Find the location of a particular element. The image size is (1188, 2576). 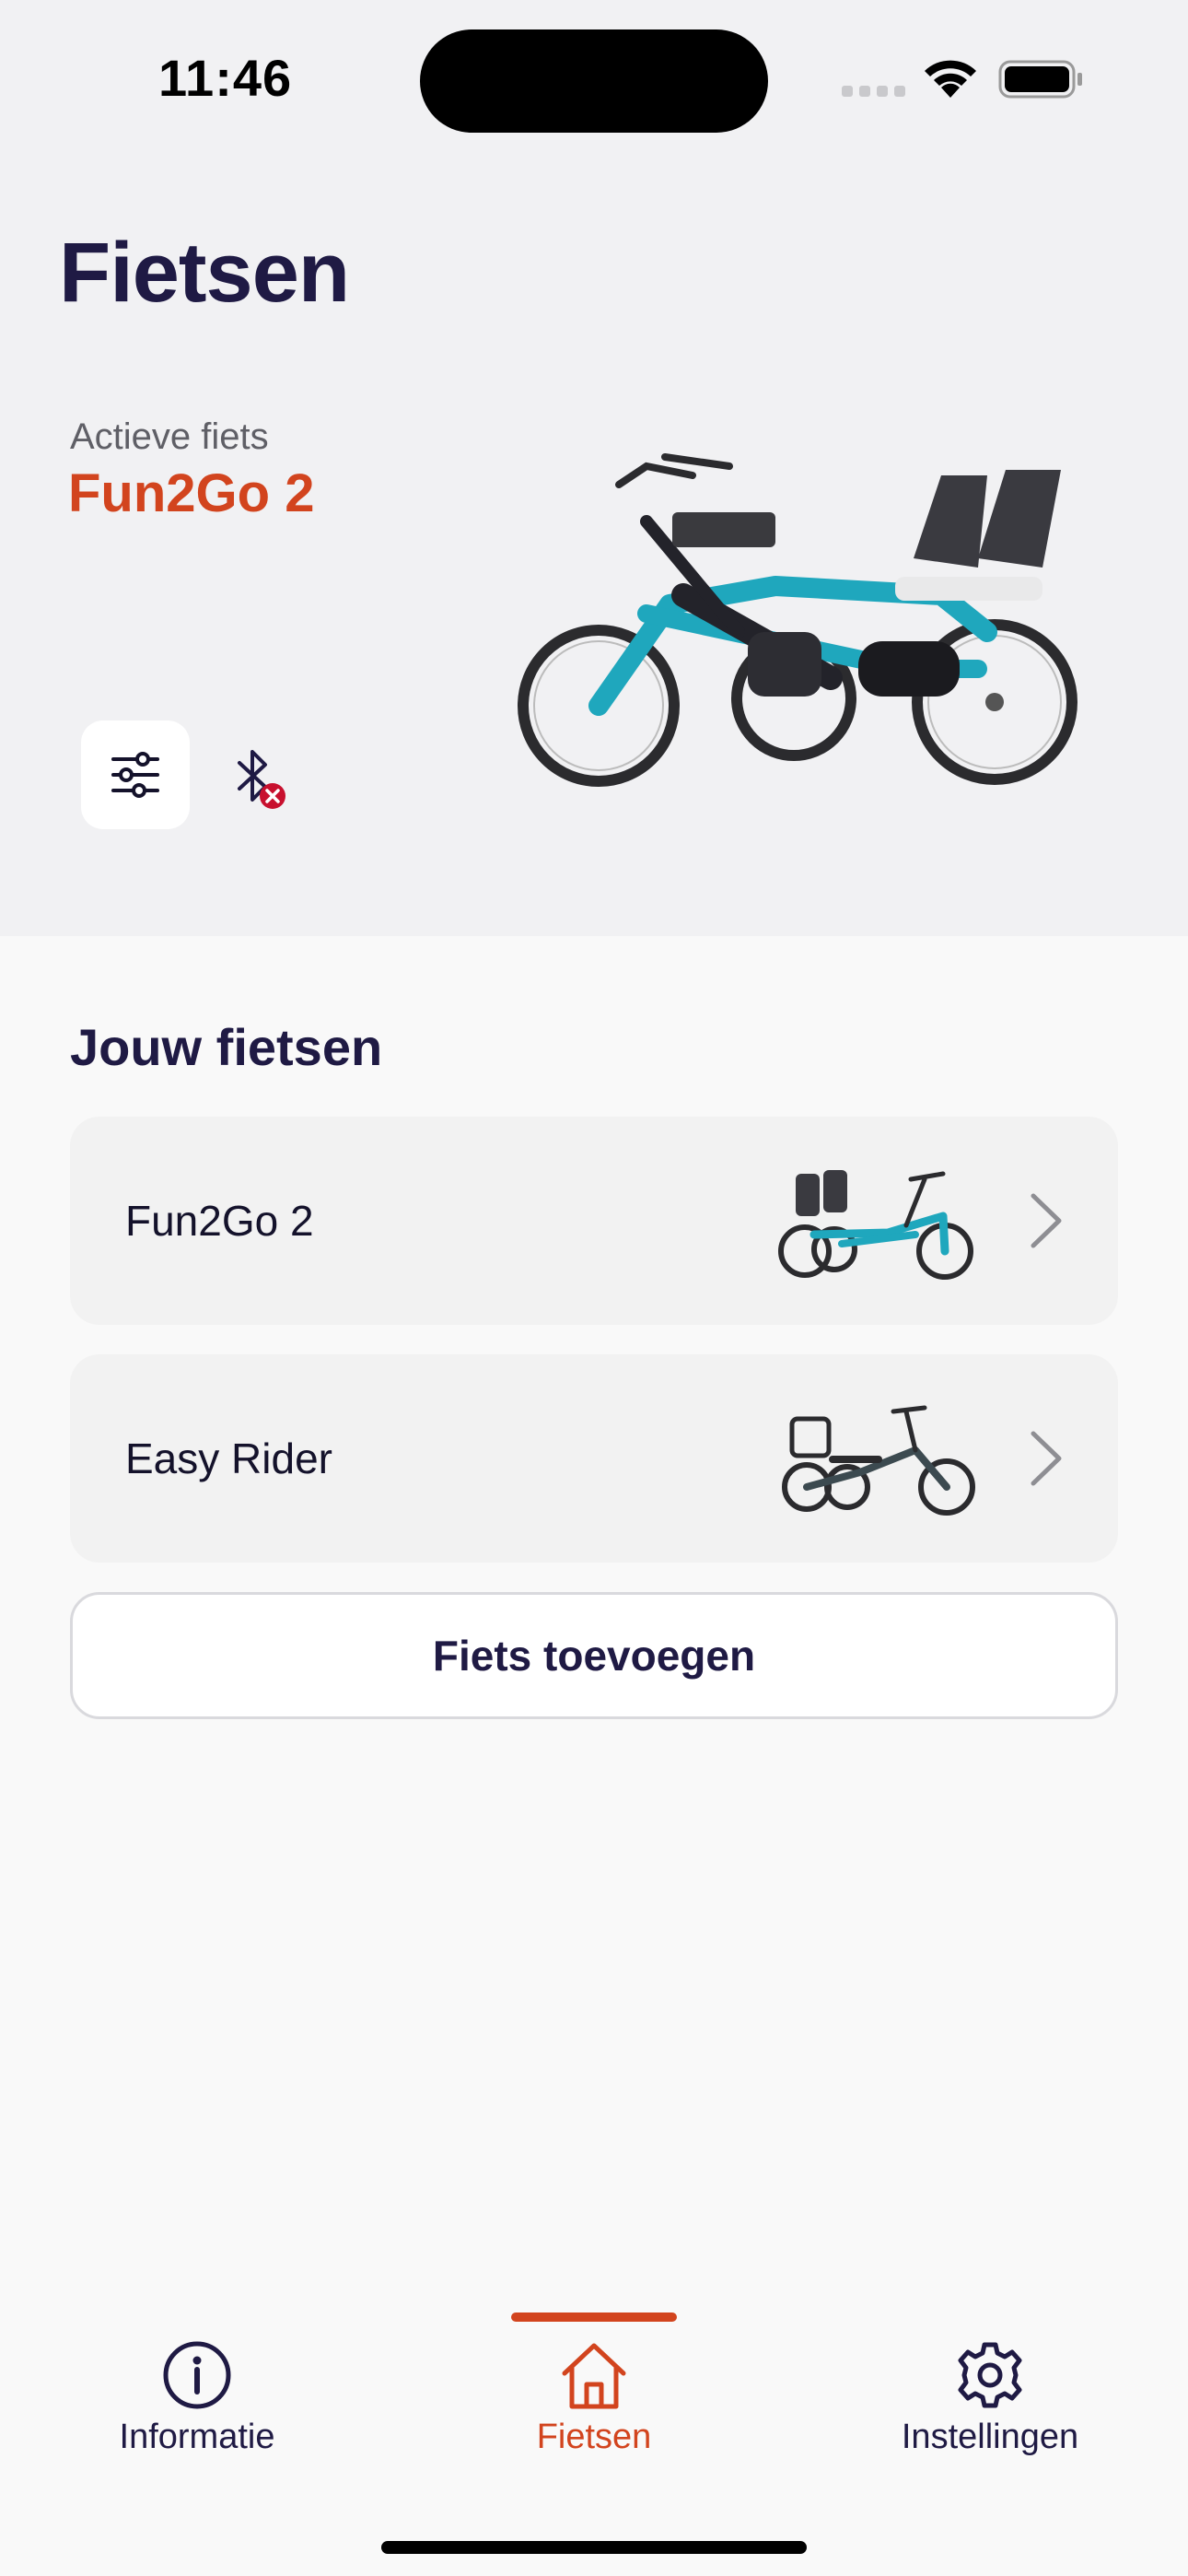

bike-name: Fun2Go 2 is located at coordinates (219, 1221).